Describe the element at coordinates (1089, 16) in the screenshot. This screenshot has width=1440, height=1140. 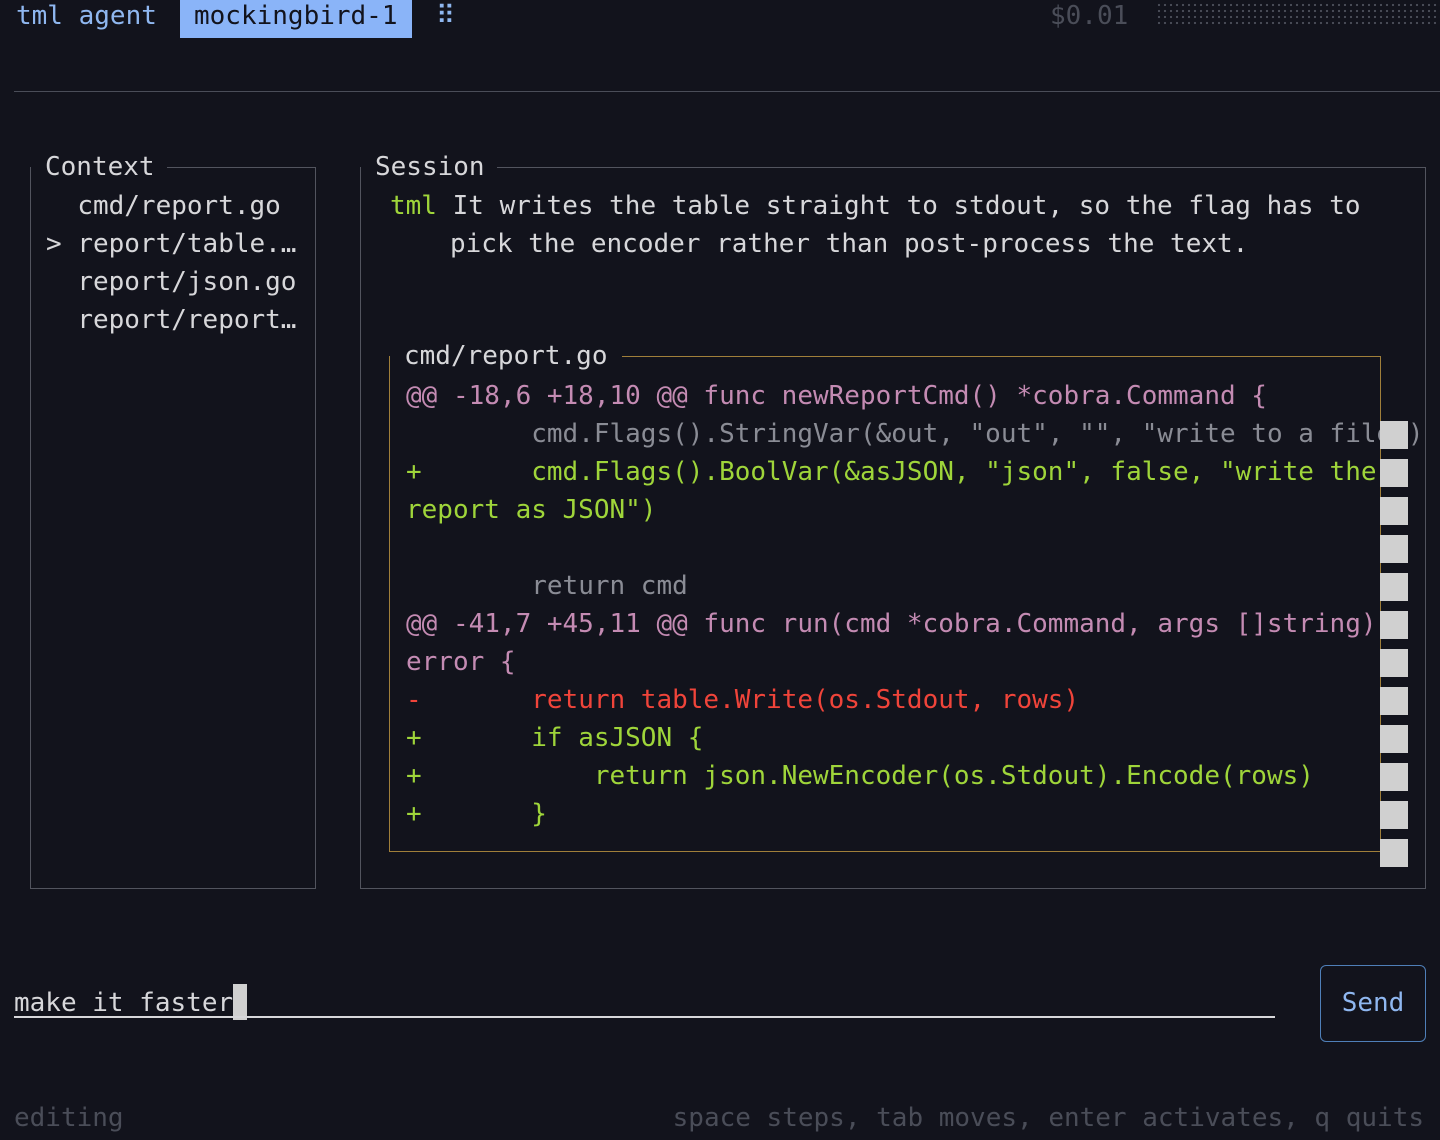
I see `cost-readout: $0.01` at that location.